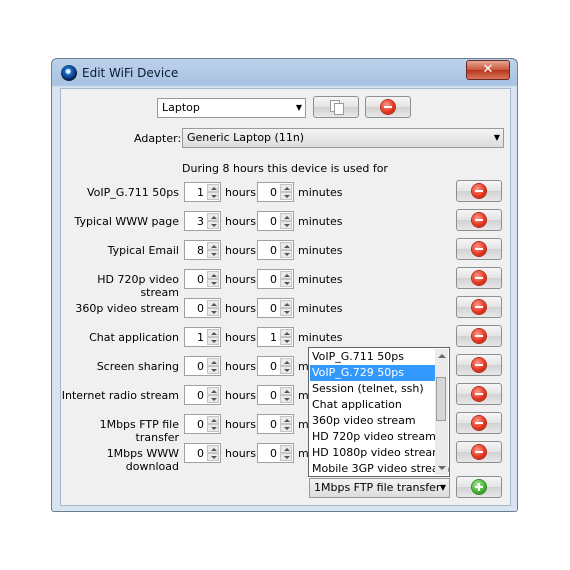  Describe the element at coordinates (376, 453) in the screenshot. I see `dropdown-option: HD 1080p video stream` at that location.